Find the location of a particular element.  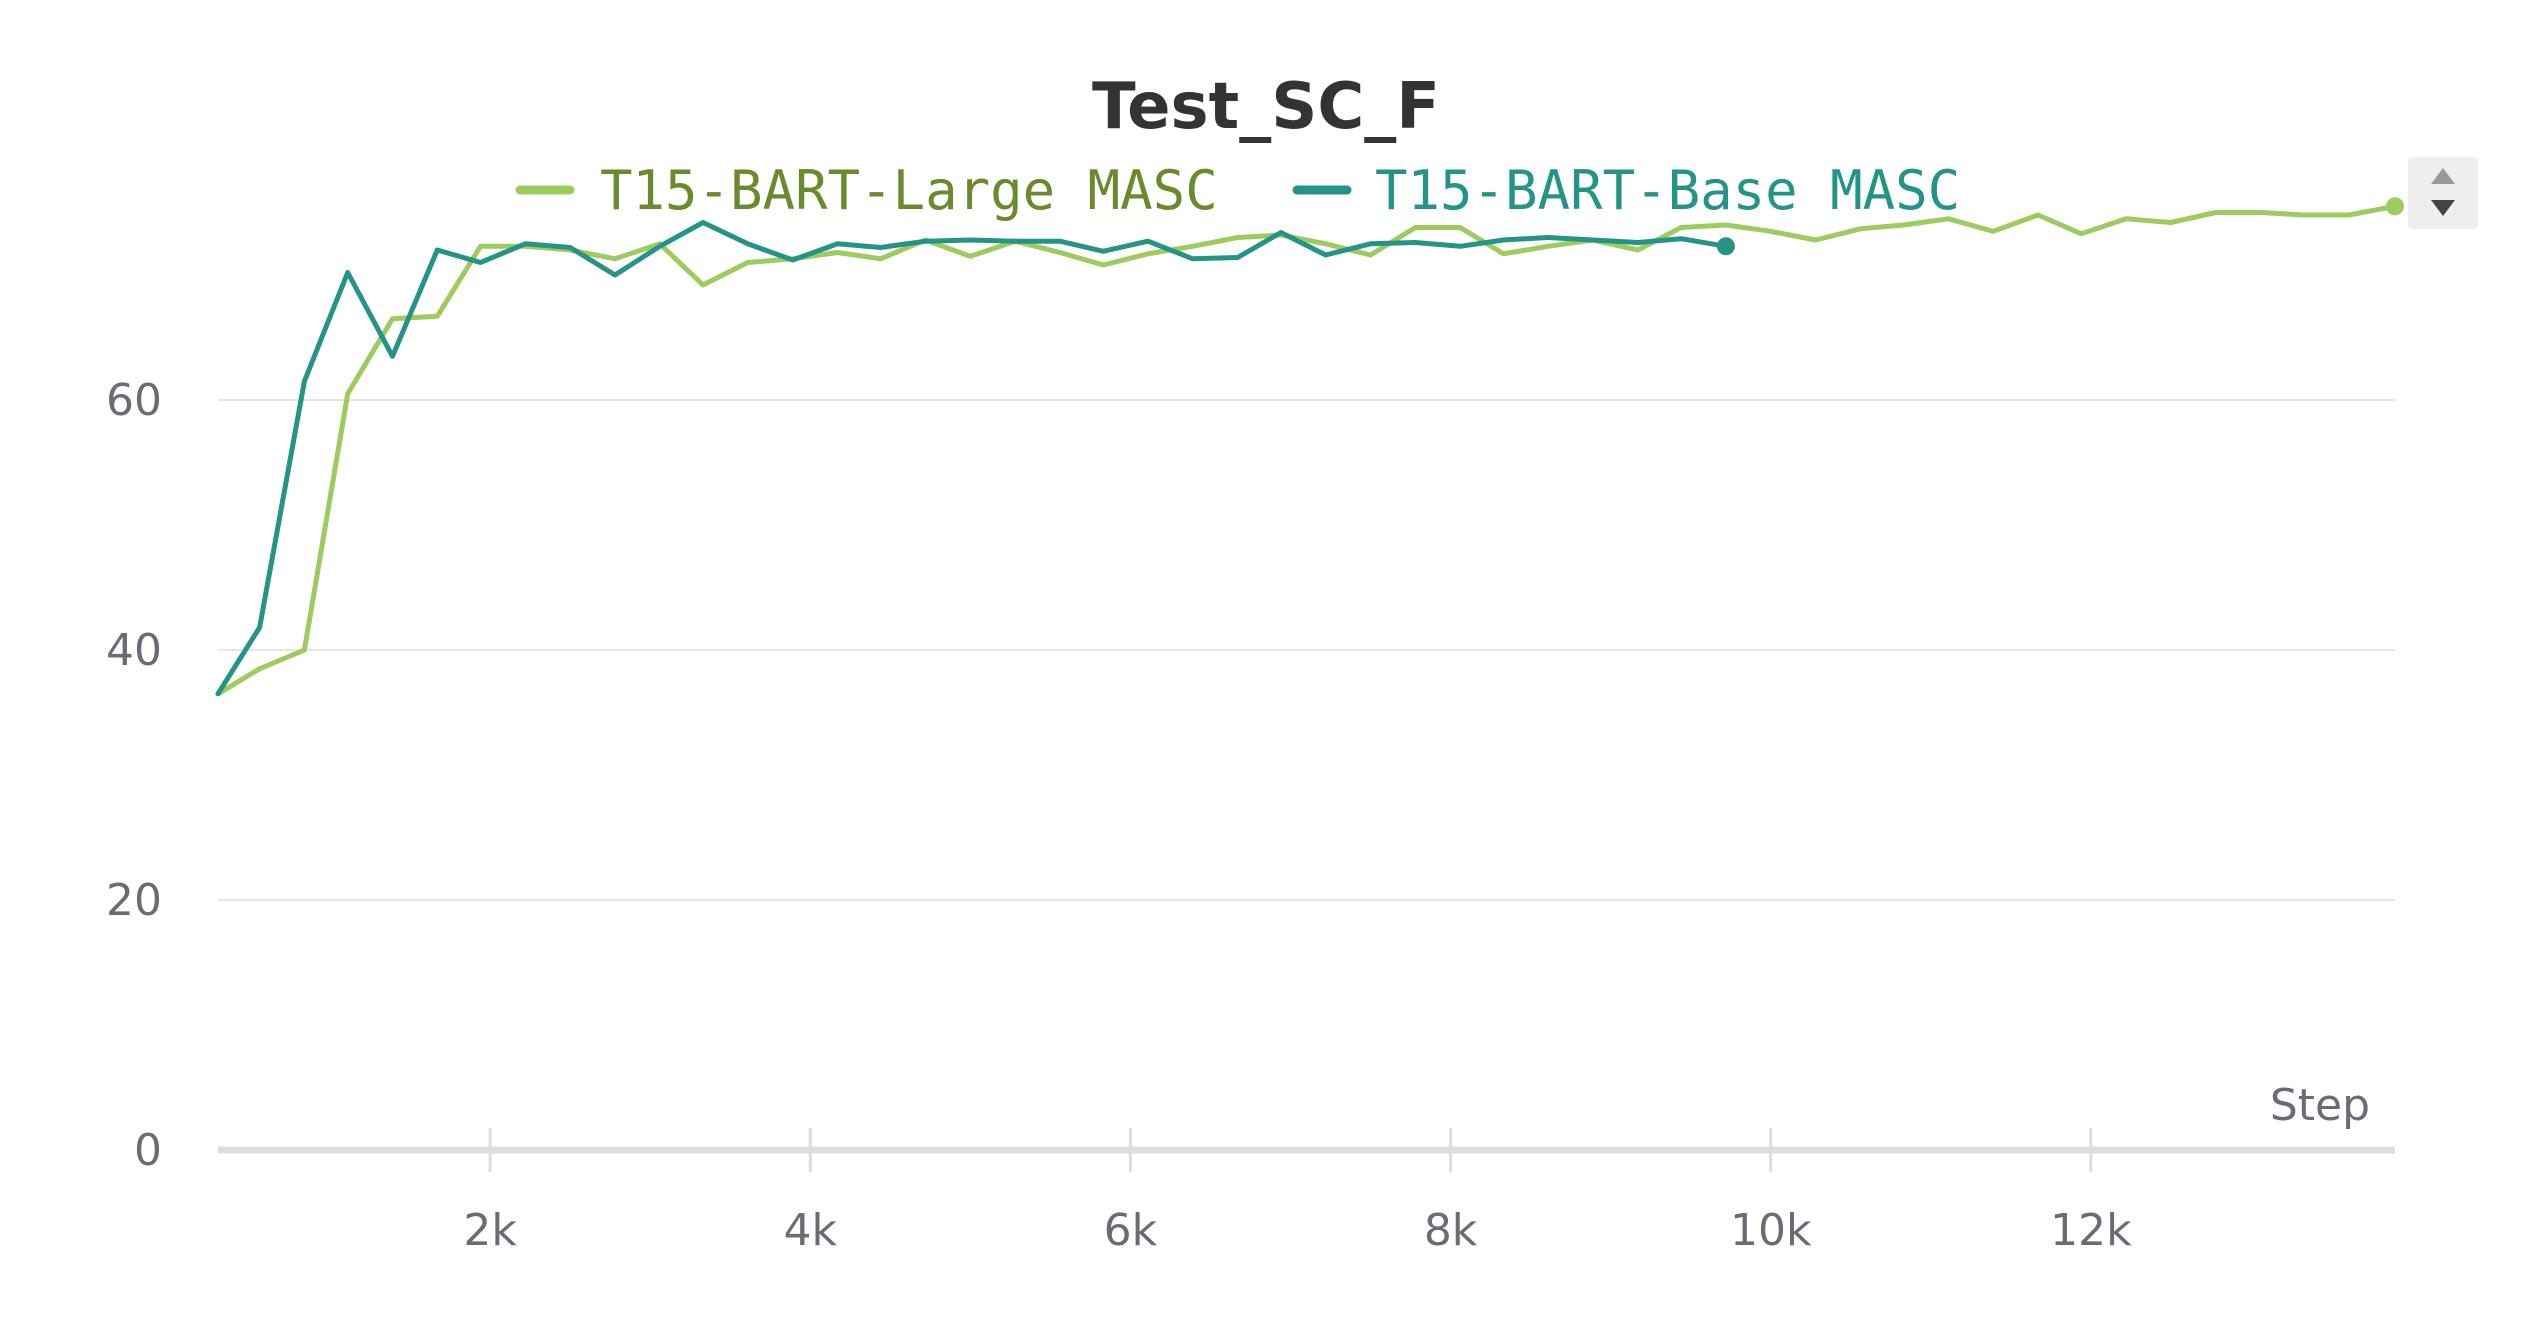

legend-item-1: T15-BART-Base MASC is located at coordinates (1626, 190).